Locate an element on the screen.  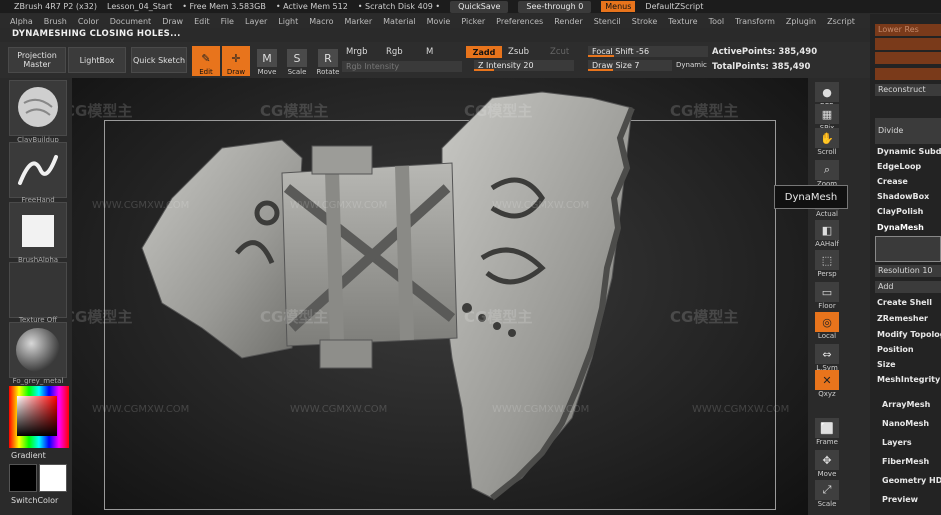
lightbox-button: LightBox is located at coordinates (97, 60).